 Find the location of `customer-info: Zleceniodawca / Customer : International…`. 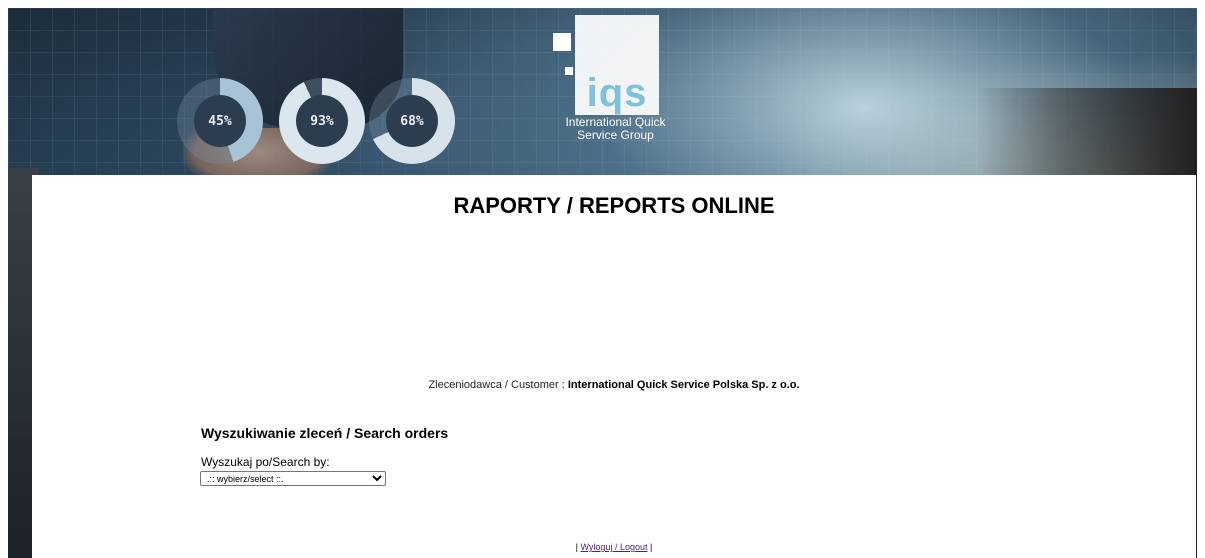

customer-info: Zleceniodawca / Customer : International… is located at coordinates (614, 385).